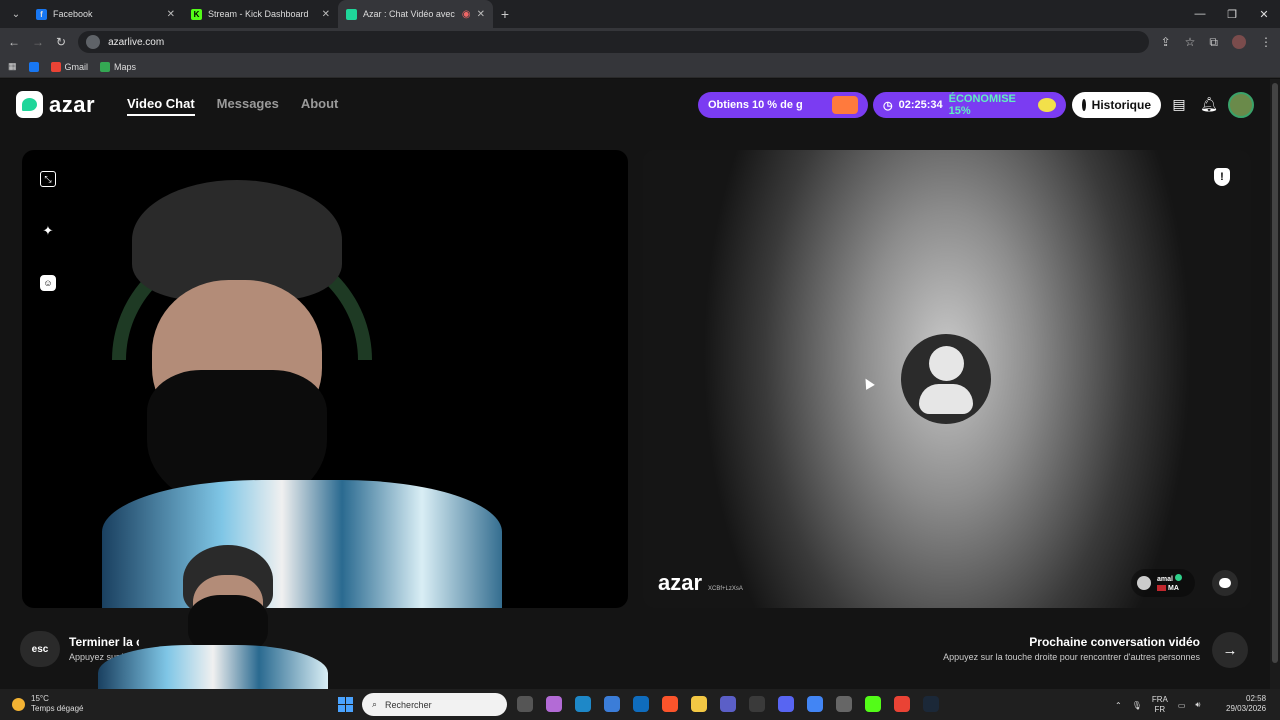  What do you see at coordinates (48, 179) in the screenshot?
I see `minimize-video-icon: ⤡` at bounding box center [48, 179].